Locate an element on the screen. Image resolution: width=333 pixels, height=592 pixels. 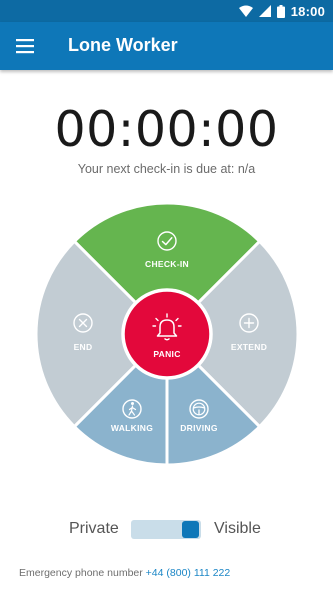
privacy-toggle-row: Private Visible is located at coordinates (166, 529).